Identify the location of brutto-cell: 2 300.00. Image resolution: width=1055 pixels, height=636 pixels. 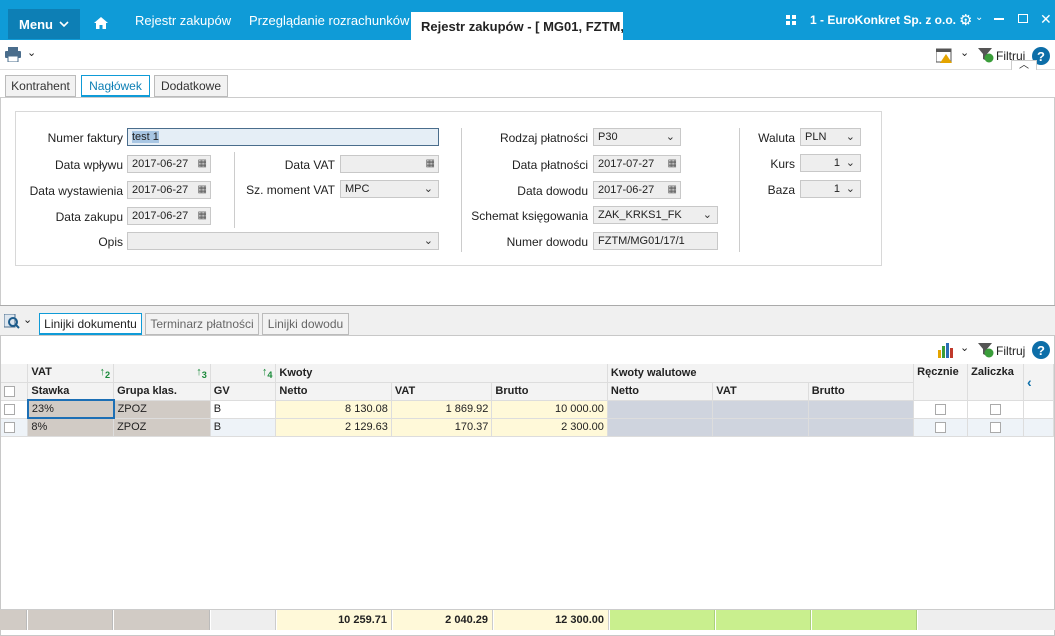
(549, 427).